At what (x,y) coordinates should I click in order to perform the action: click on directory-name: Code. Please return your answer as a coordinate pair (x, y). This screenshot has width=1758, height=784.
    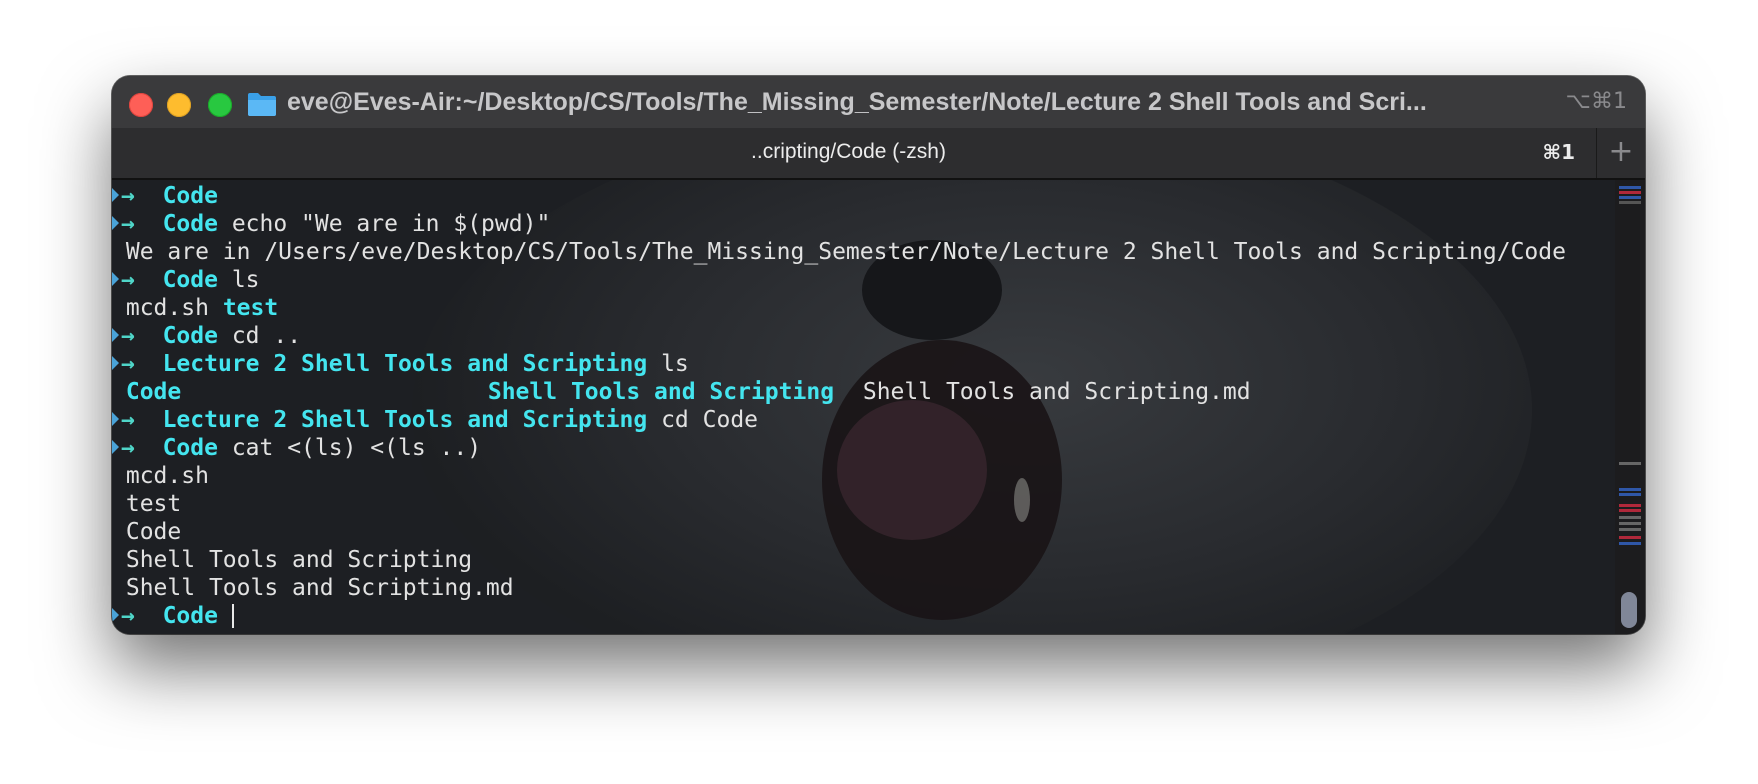
    Looking at the image, I should click on (153, 392).